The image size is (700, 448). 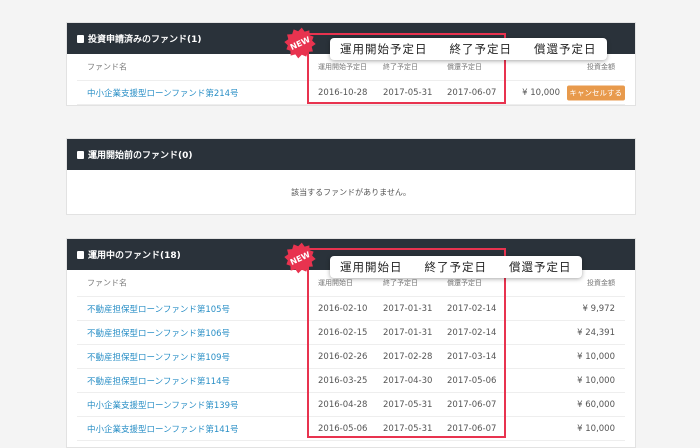 I want to click on fund-link: 不動産担保型ローンファンド第109号, so click(x=158, y=357).